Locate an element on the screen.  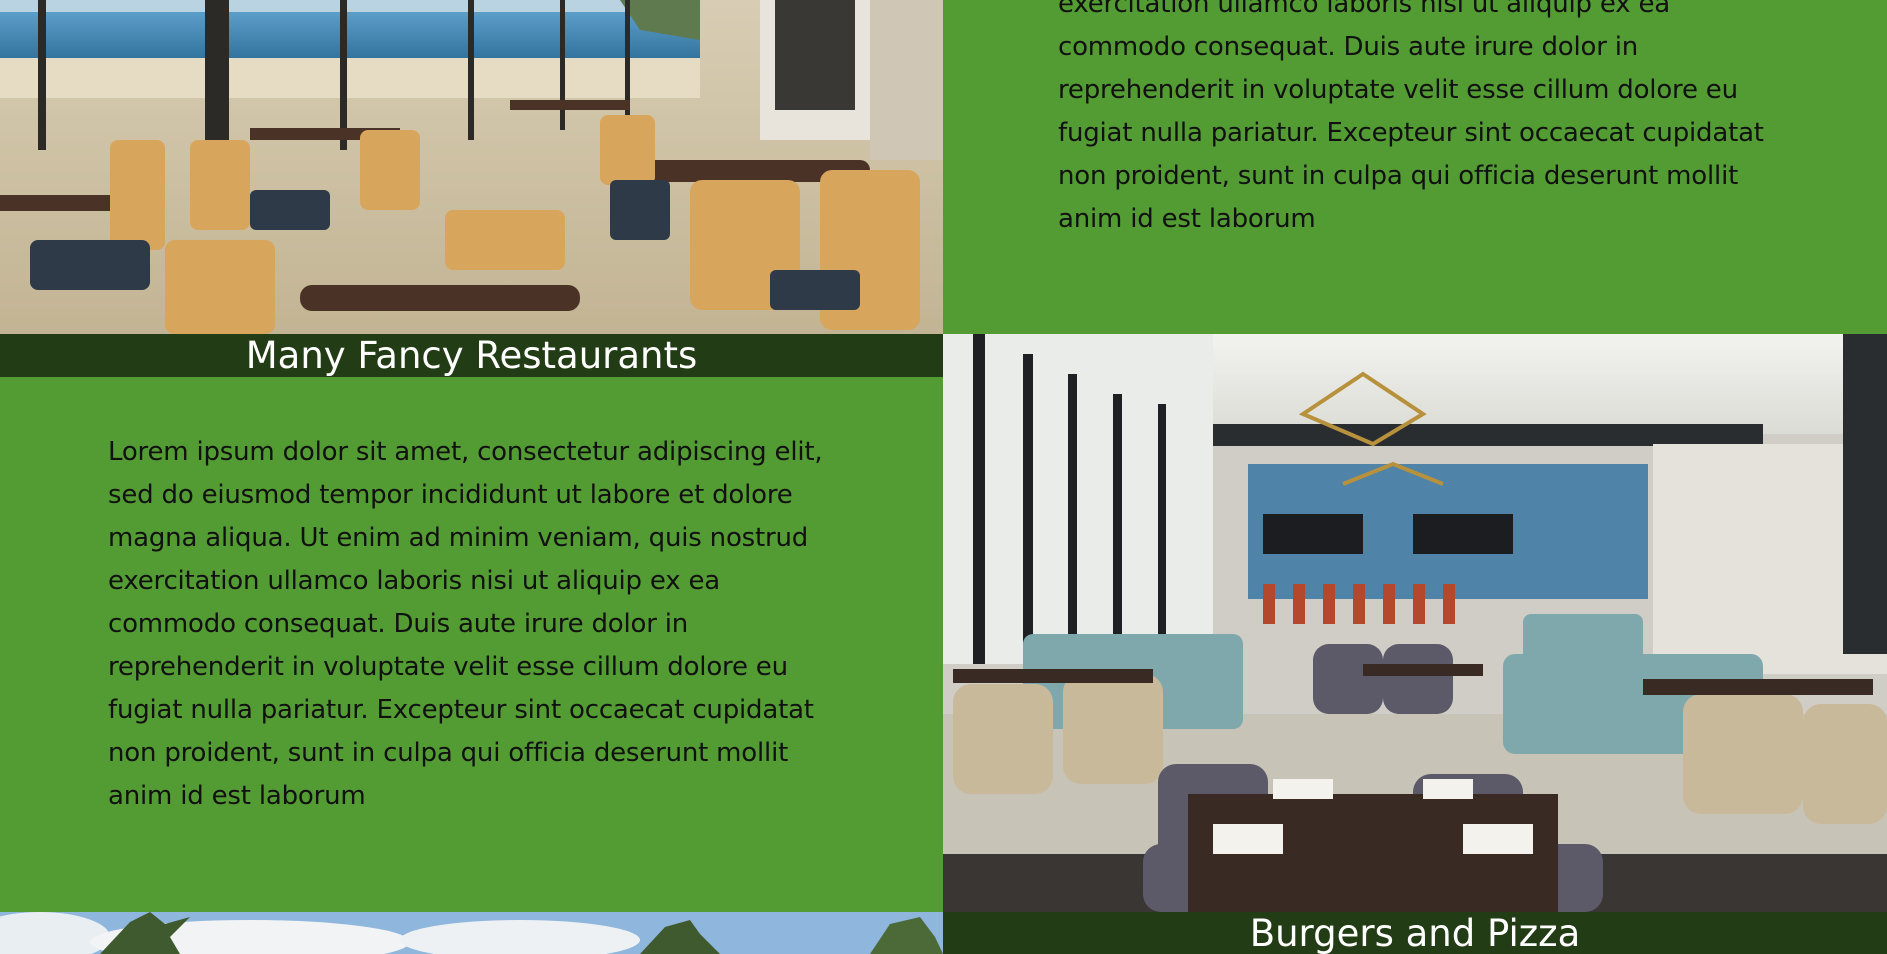
resort-palm-photo is located at coordinates (471, 933).